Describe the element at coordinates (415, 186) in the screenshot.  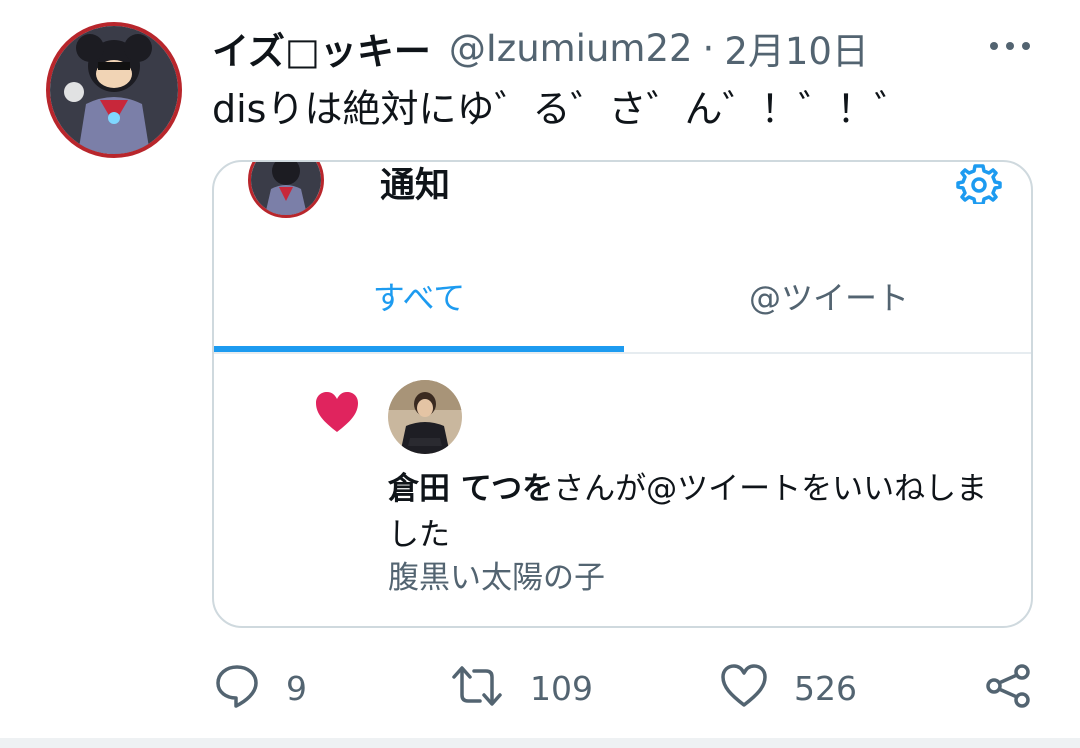
I see `card-title: 通知` at that location.